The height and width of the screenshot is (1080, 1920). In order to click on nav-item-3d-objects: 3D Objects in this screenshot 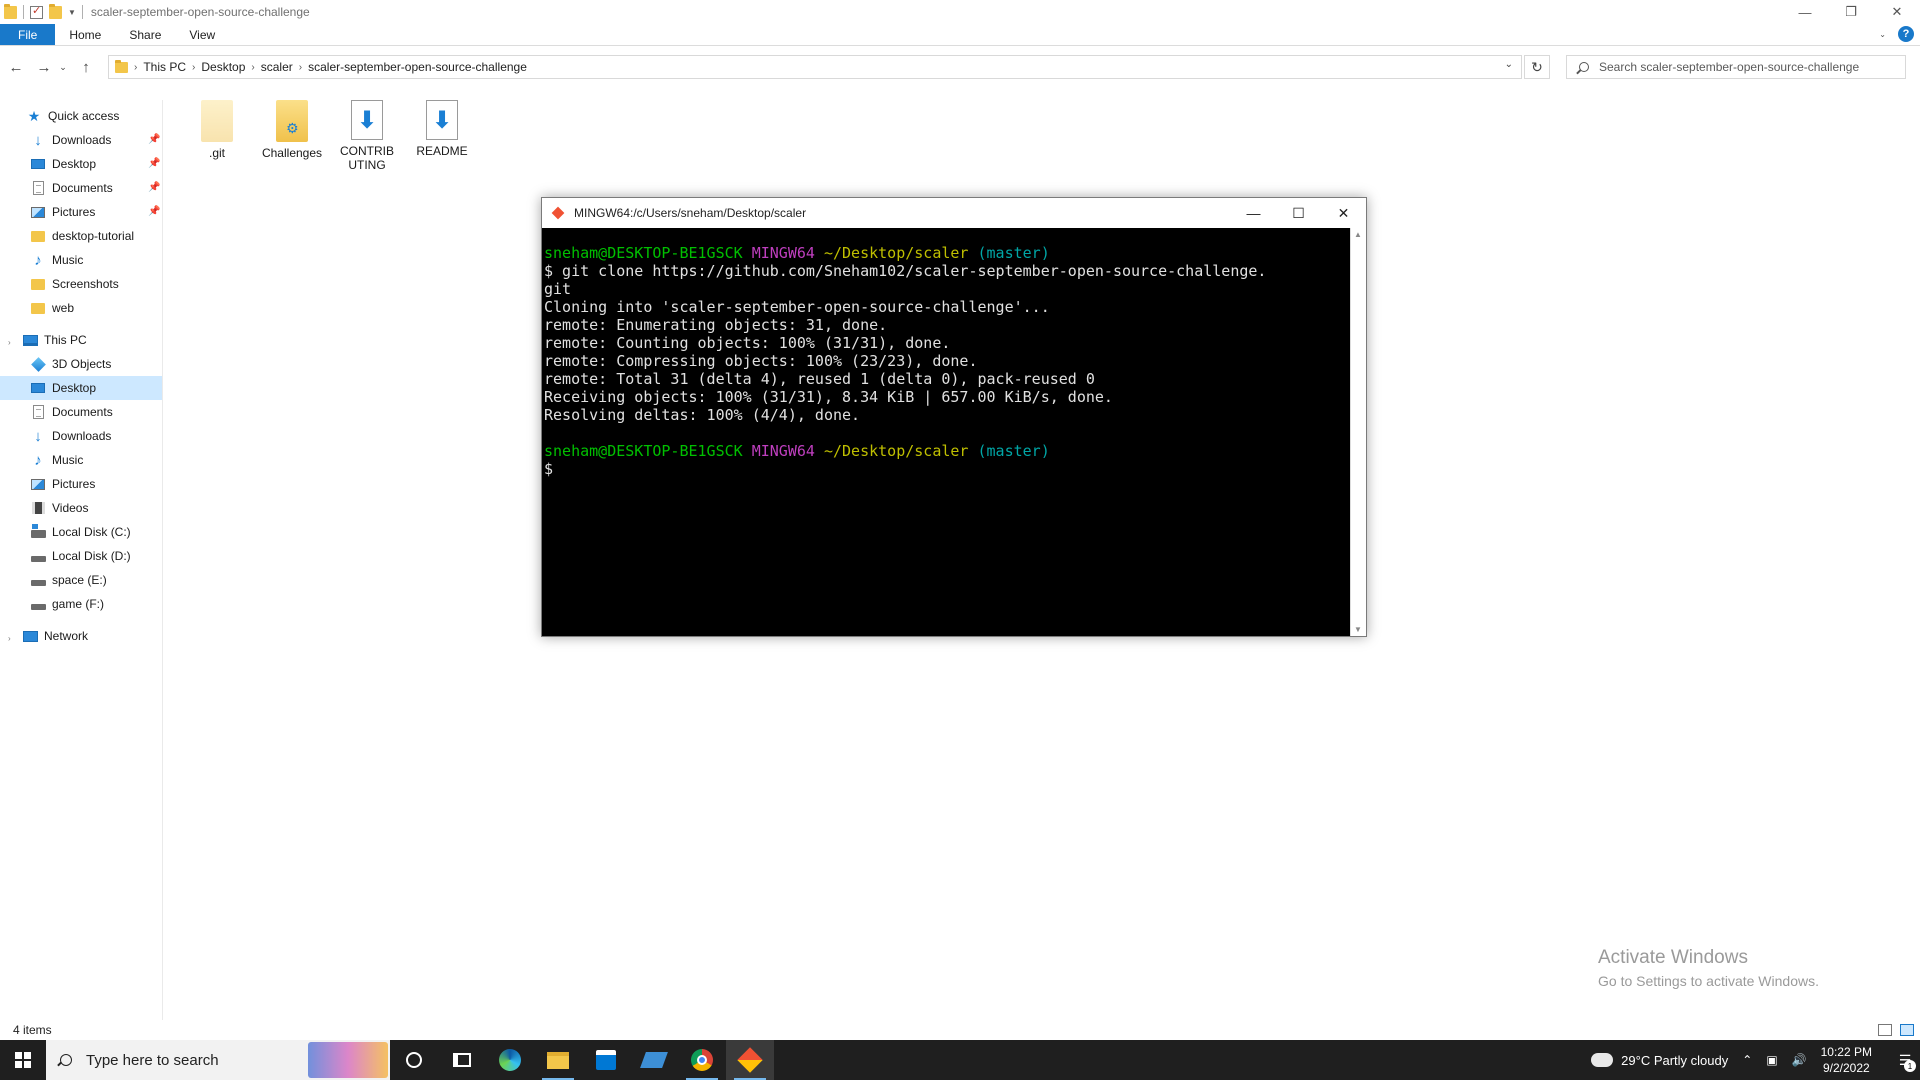, I will do `click(70, 364)`.